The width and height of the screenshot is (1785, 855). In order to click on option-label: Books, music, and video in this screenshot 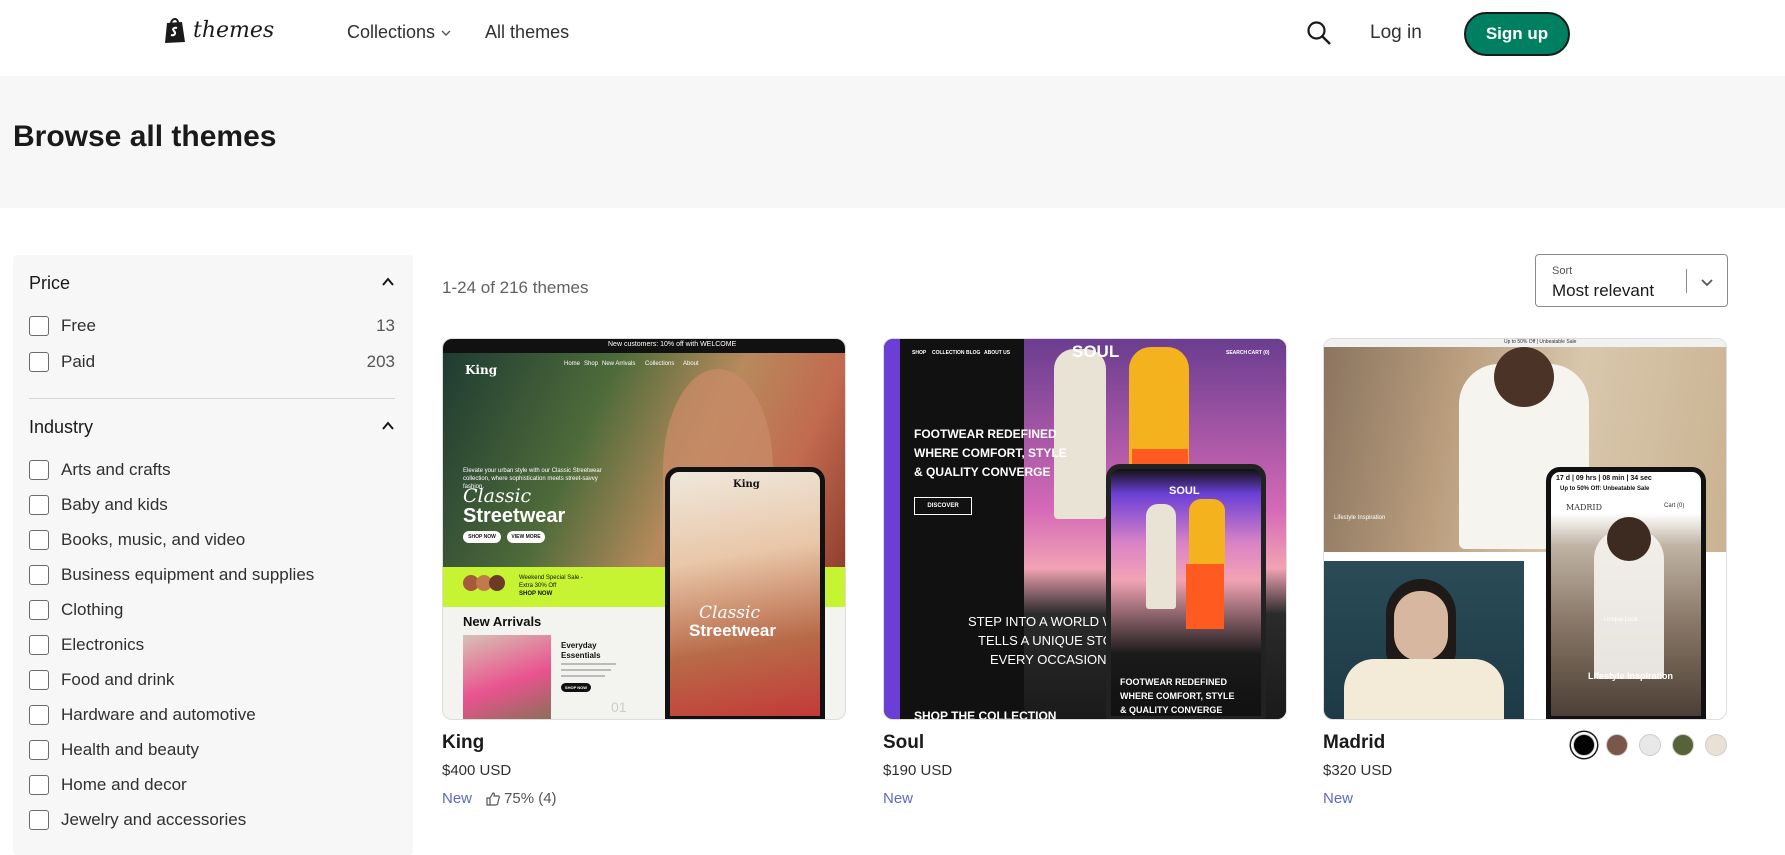, I will do `click(153, 539)`.